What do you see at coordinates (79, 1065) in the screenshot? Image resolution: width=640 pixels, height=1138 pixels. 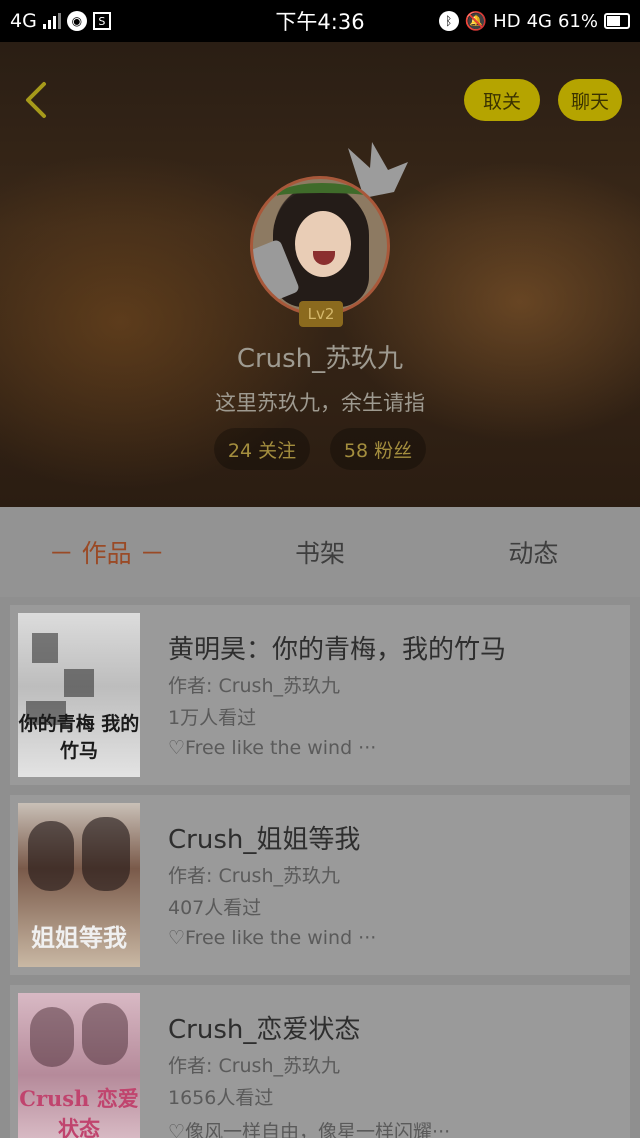 I see `book-cover: Crush 恋爱状态` at bounding box center [79, 1065].